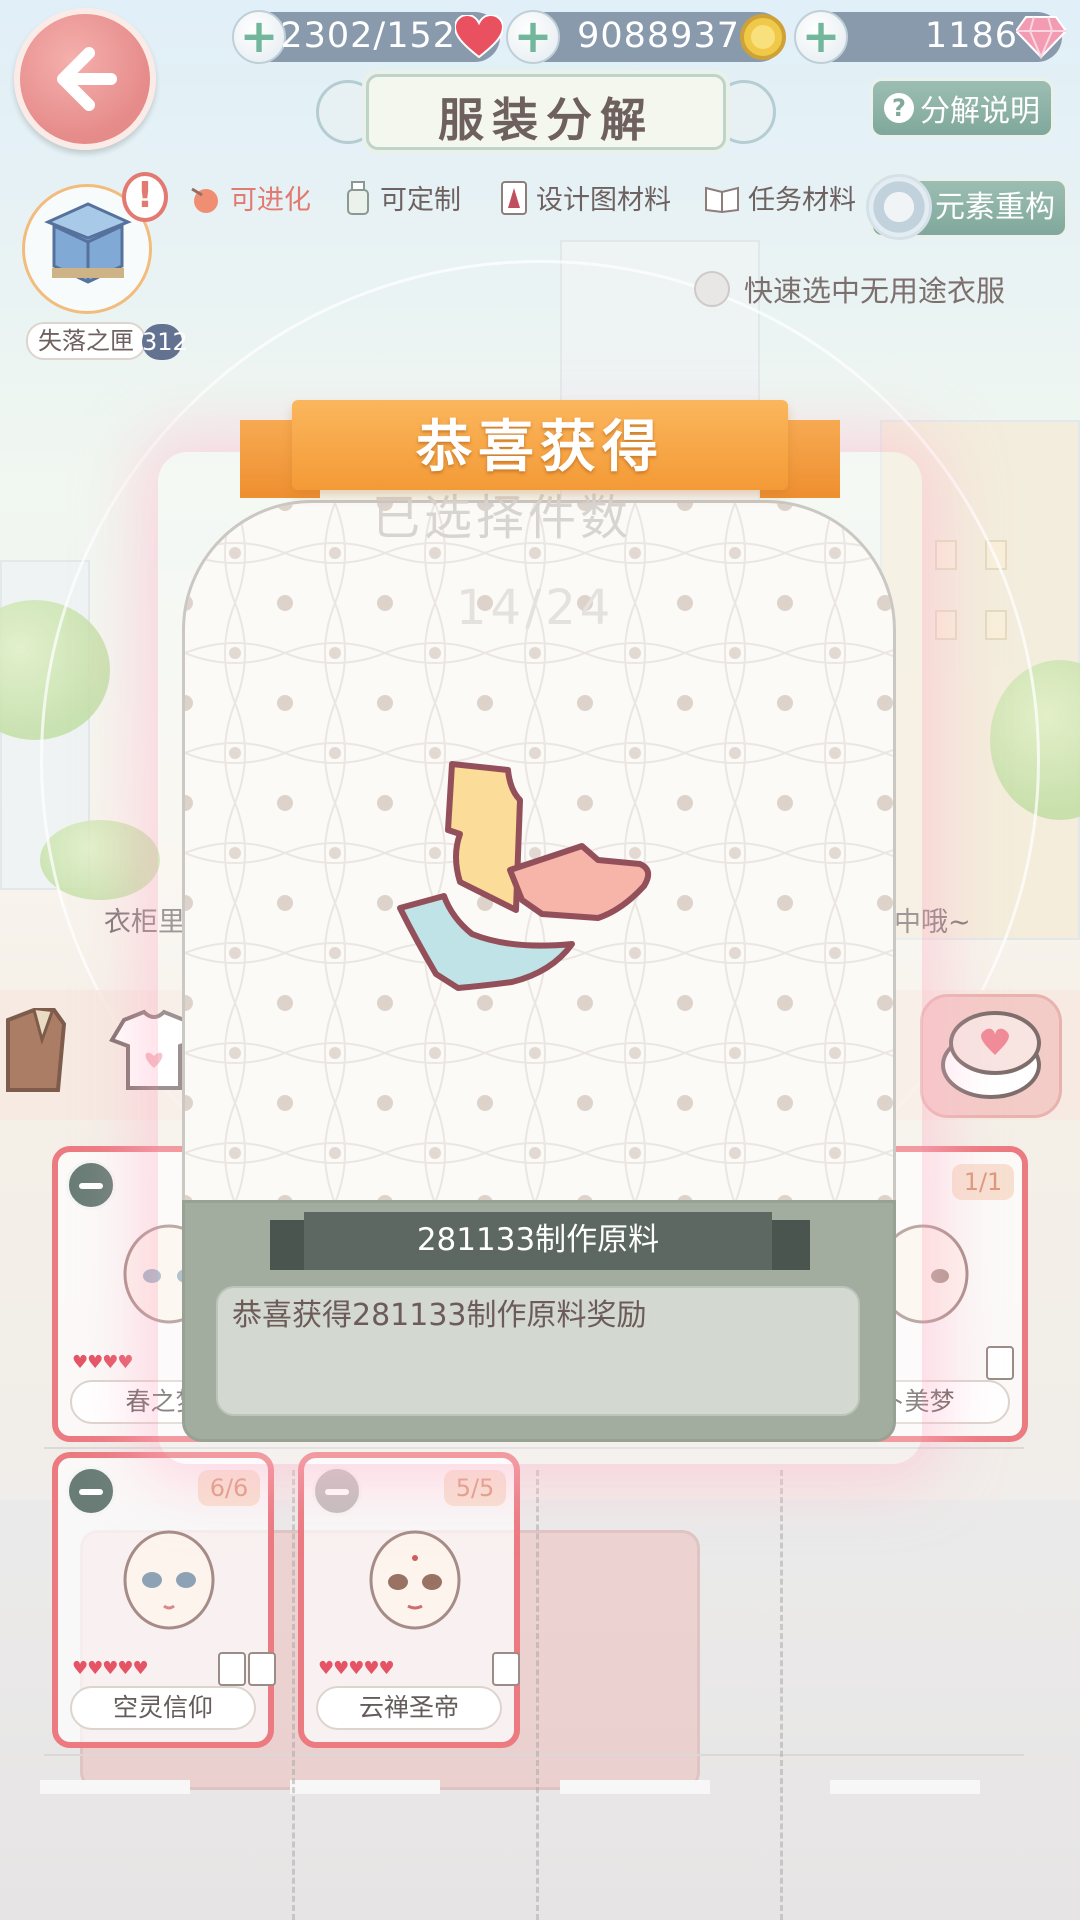 The width and height of the screenshot is (1080, 1920). What do you see at coordinates (540, 447) in the screenshot?
I see `congrats-banner-text: 恭喜获得` at bounding box center [540, 447].